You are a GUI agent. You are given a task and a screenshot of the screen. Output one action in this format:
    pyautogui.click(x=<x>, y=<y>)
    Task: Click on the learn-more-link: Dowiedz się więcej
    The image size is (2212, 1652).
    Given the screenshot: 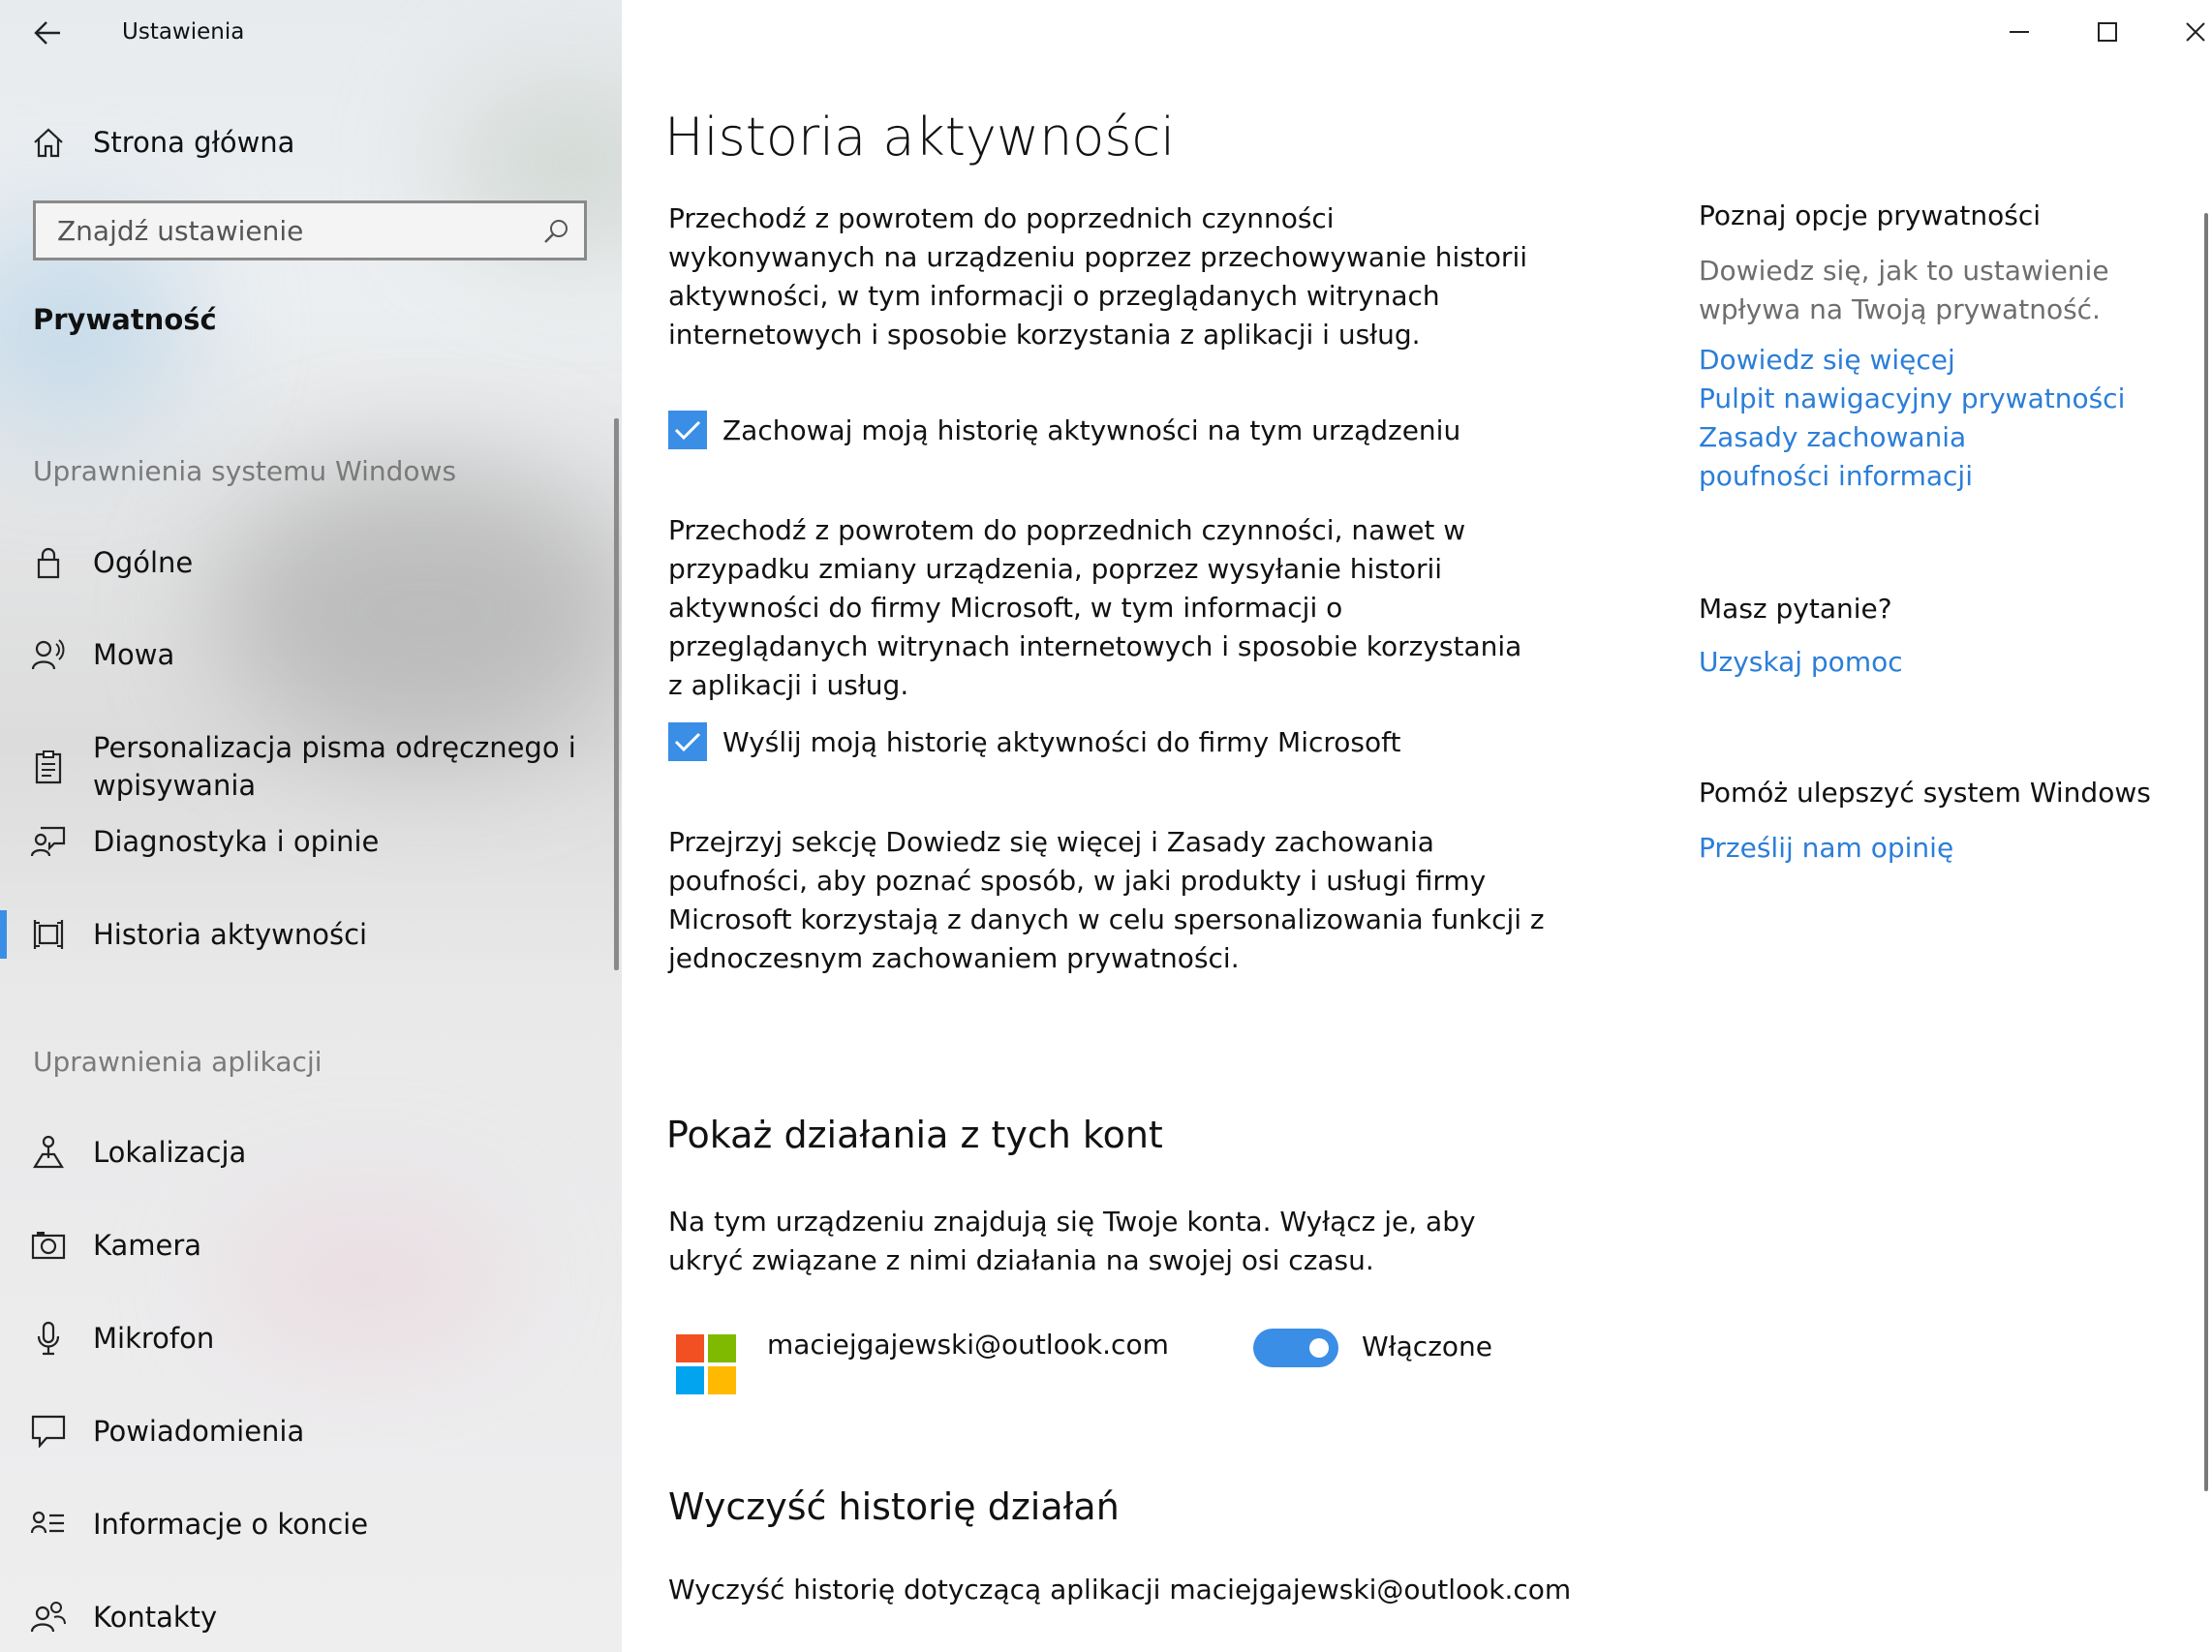 What is the action you would take?
    pyautogui.click(x=1922, y=360)
    